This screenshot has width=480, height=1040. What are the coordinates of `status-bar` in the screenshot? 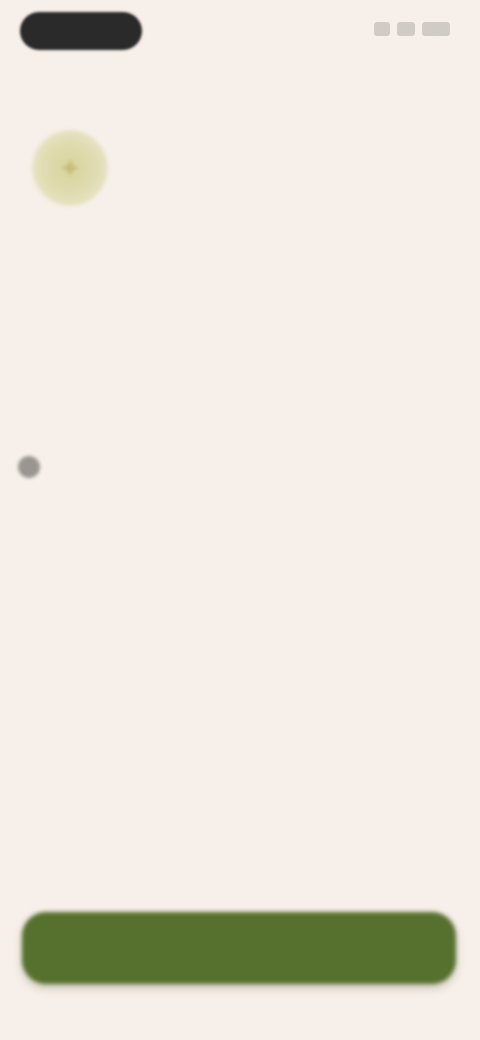 It's located at (240, 32).